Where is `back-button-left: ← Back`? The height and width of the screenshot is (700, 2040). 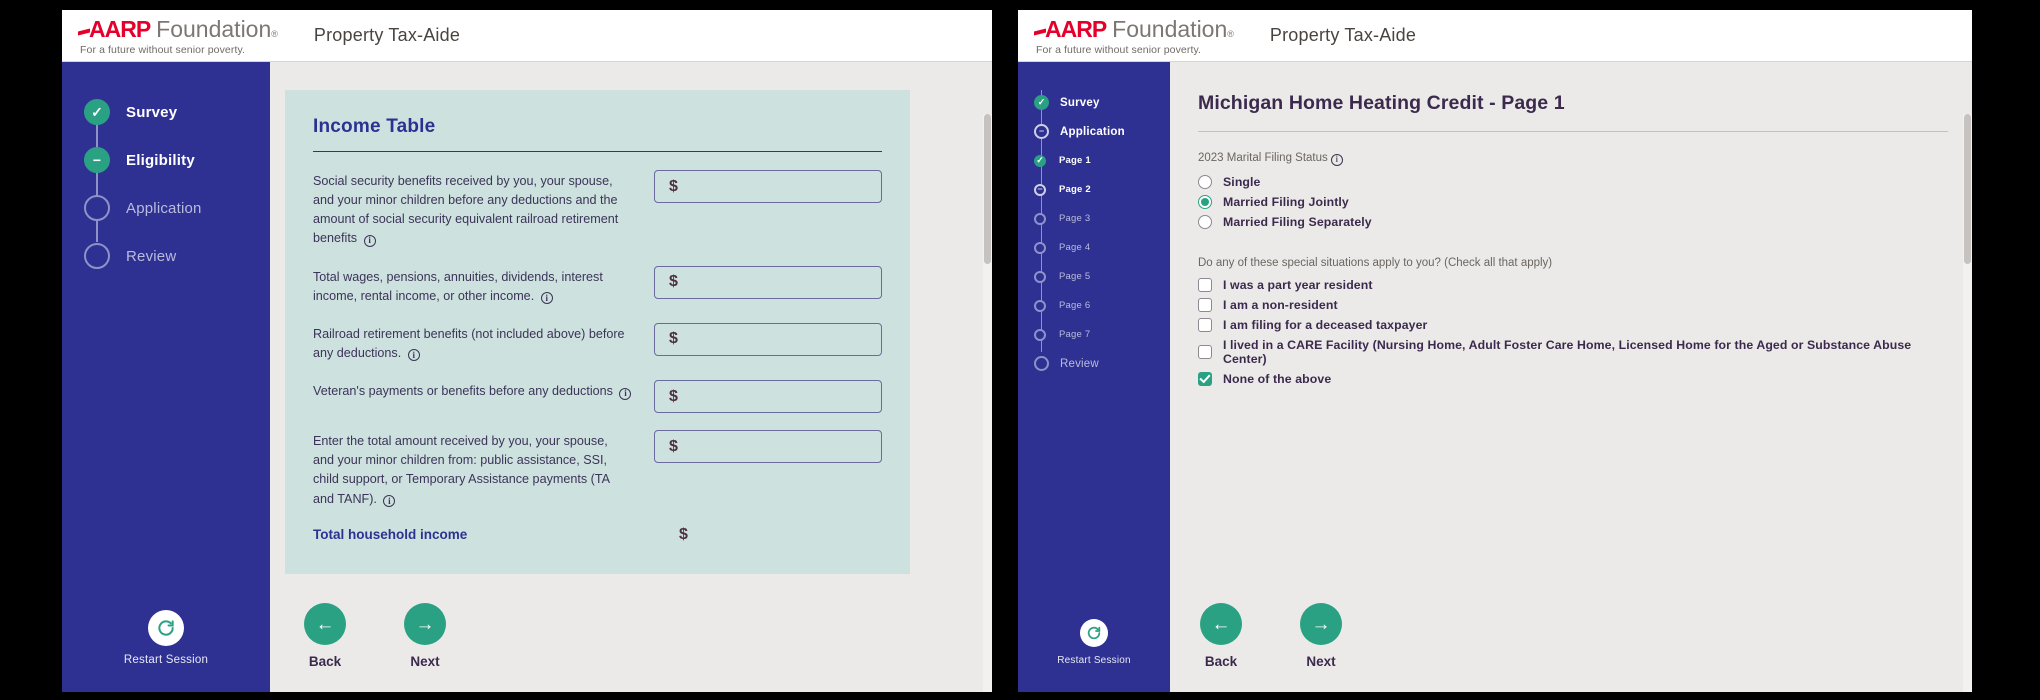 back-button-left: ← Back is located at coordinates (325, 636).